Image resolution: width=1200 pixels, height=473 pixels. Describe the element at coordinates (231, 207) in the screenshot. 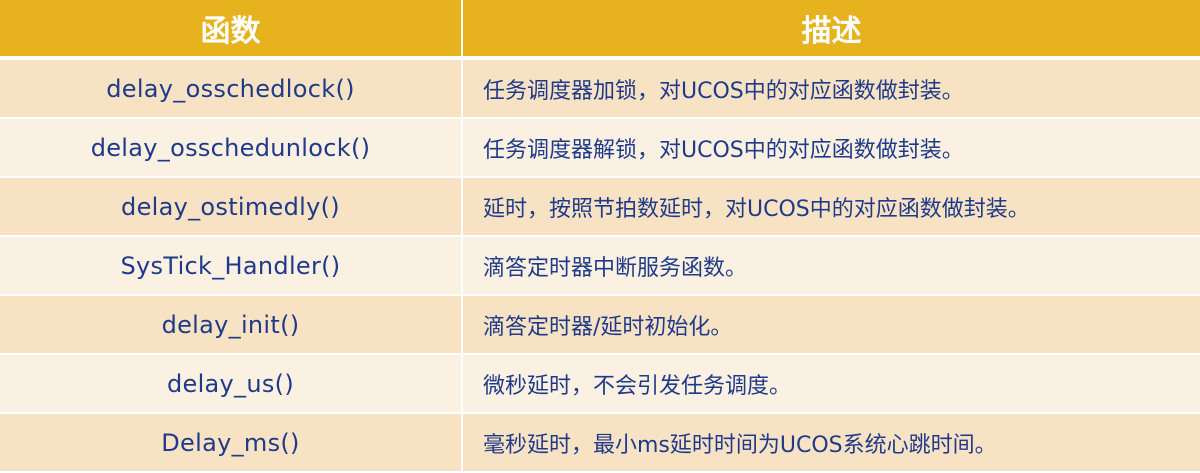

I see `function-name-cell: delay_ostimedly()` at that location.